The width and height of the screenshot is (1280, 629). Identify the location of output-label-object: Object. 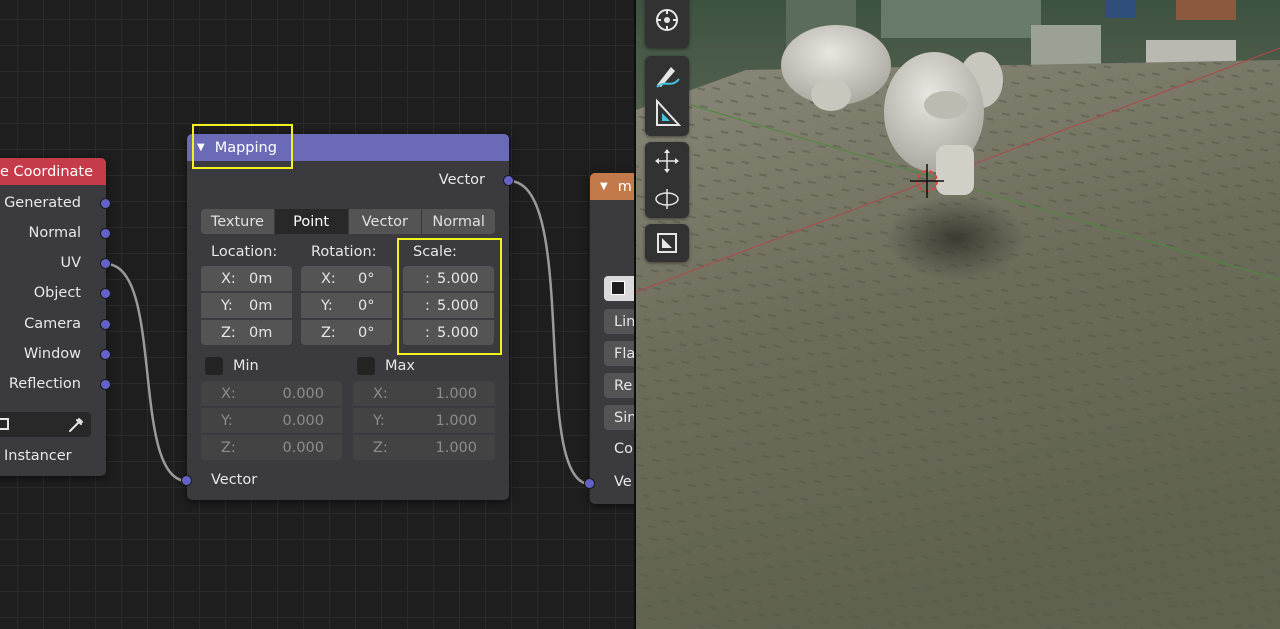
(57, 293).